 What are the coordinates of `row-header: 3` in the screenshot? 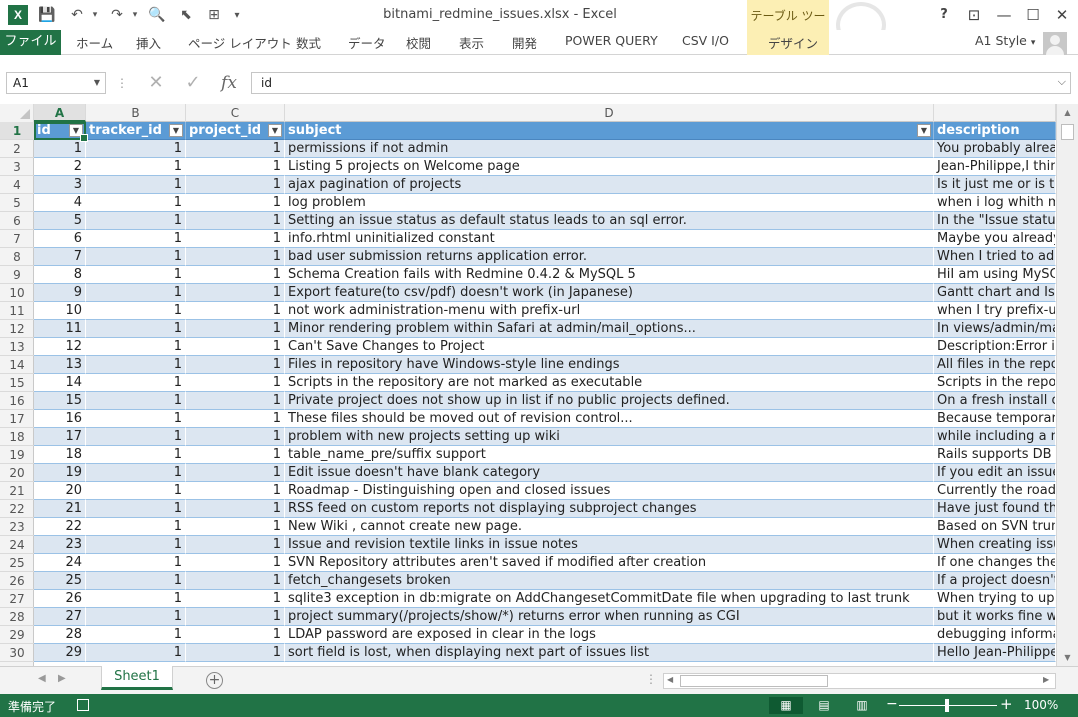 It's located at (17, 167).